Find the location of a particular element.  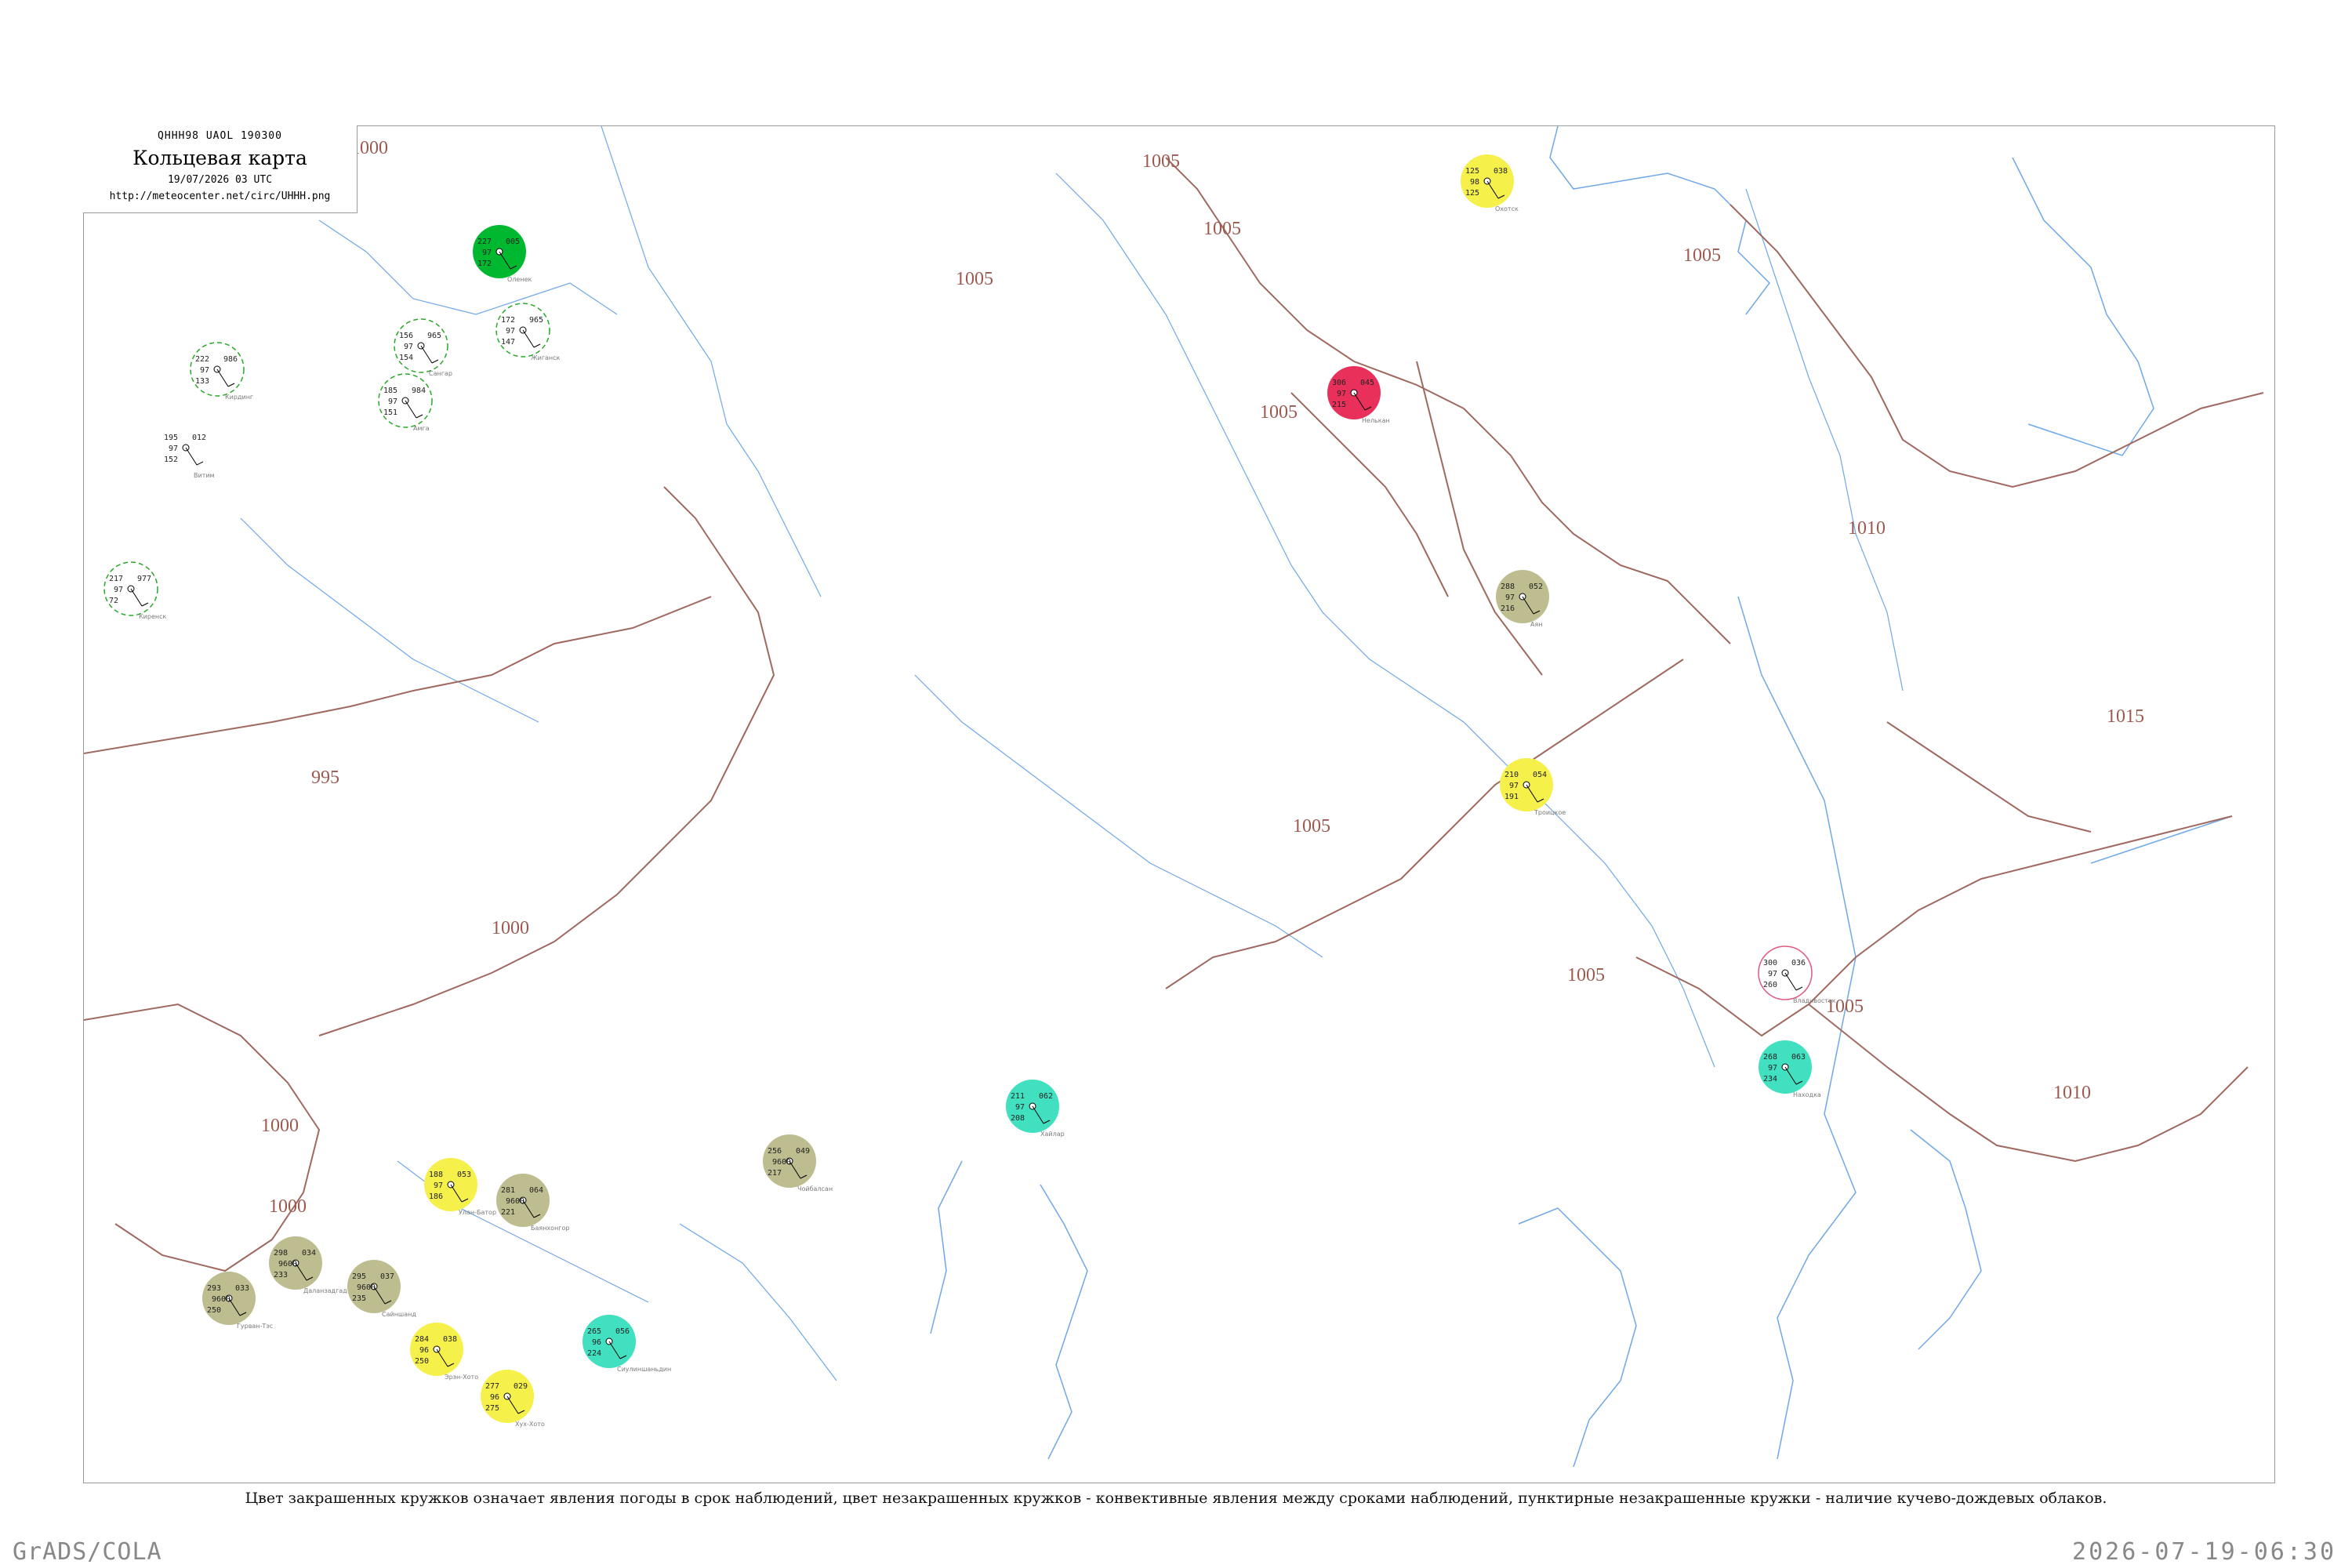

station-temperature: 156 is located at coordinates (406, 336).